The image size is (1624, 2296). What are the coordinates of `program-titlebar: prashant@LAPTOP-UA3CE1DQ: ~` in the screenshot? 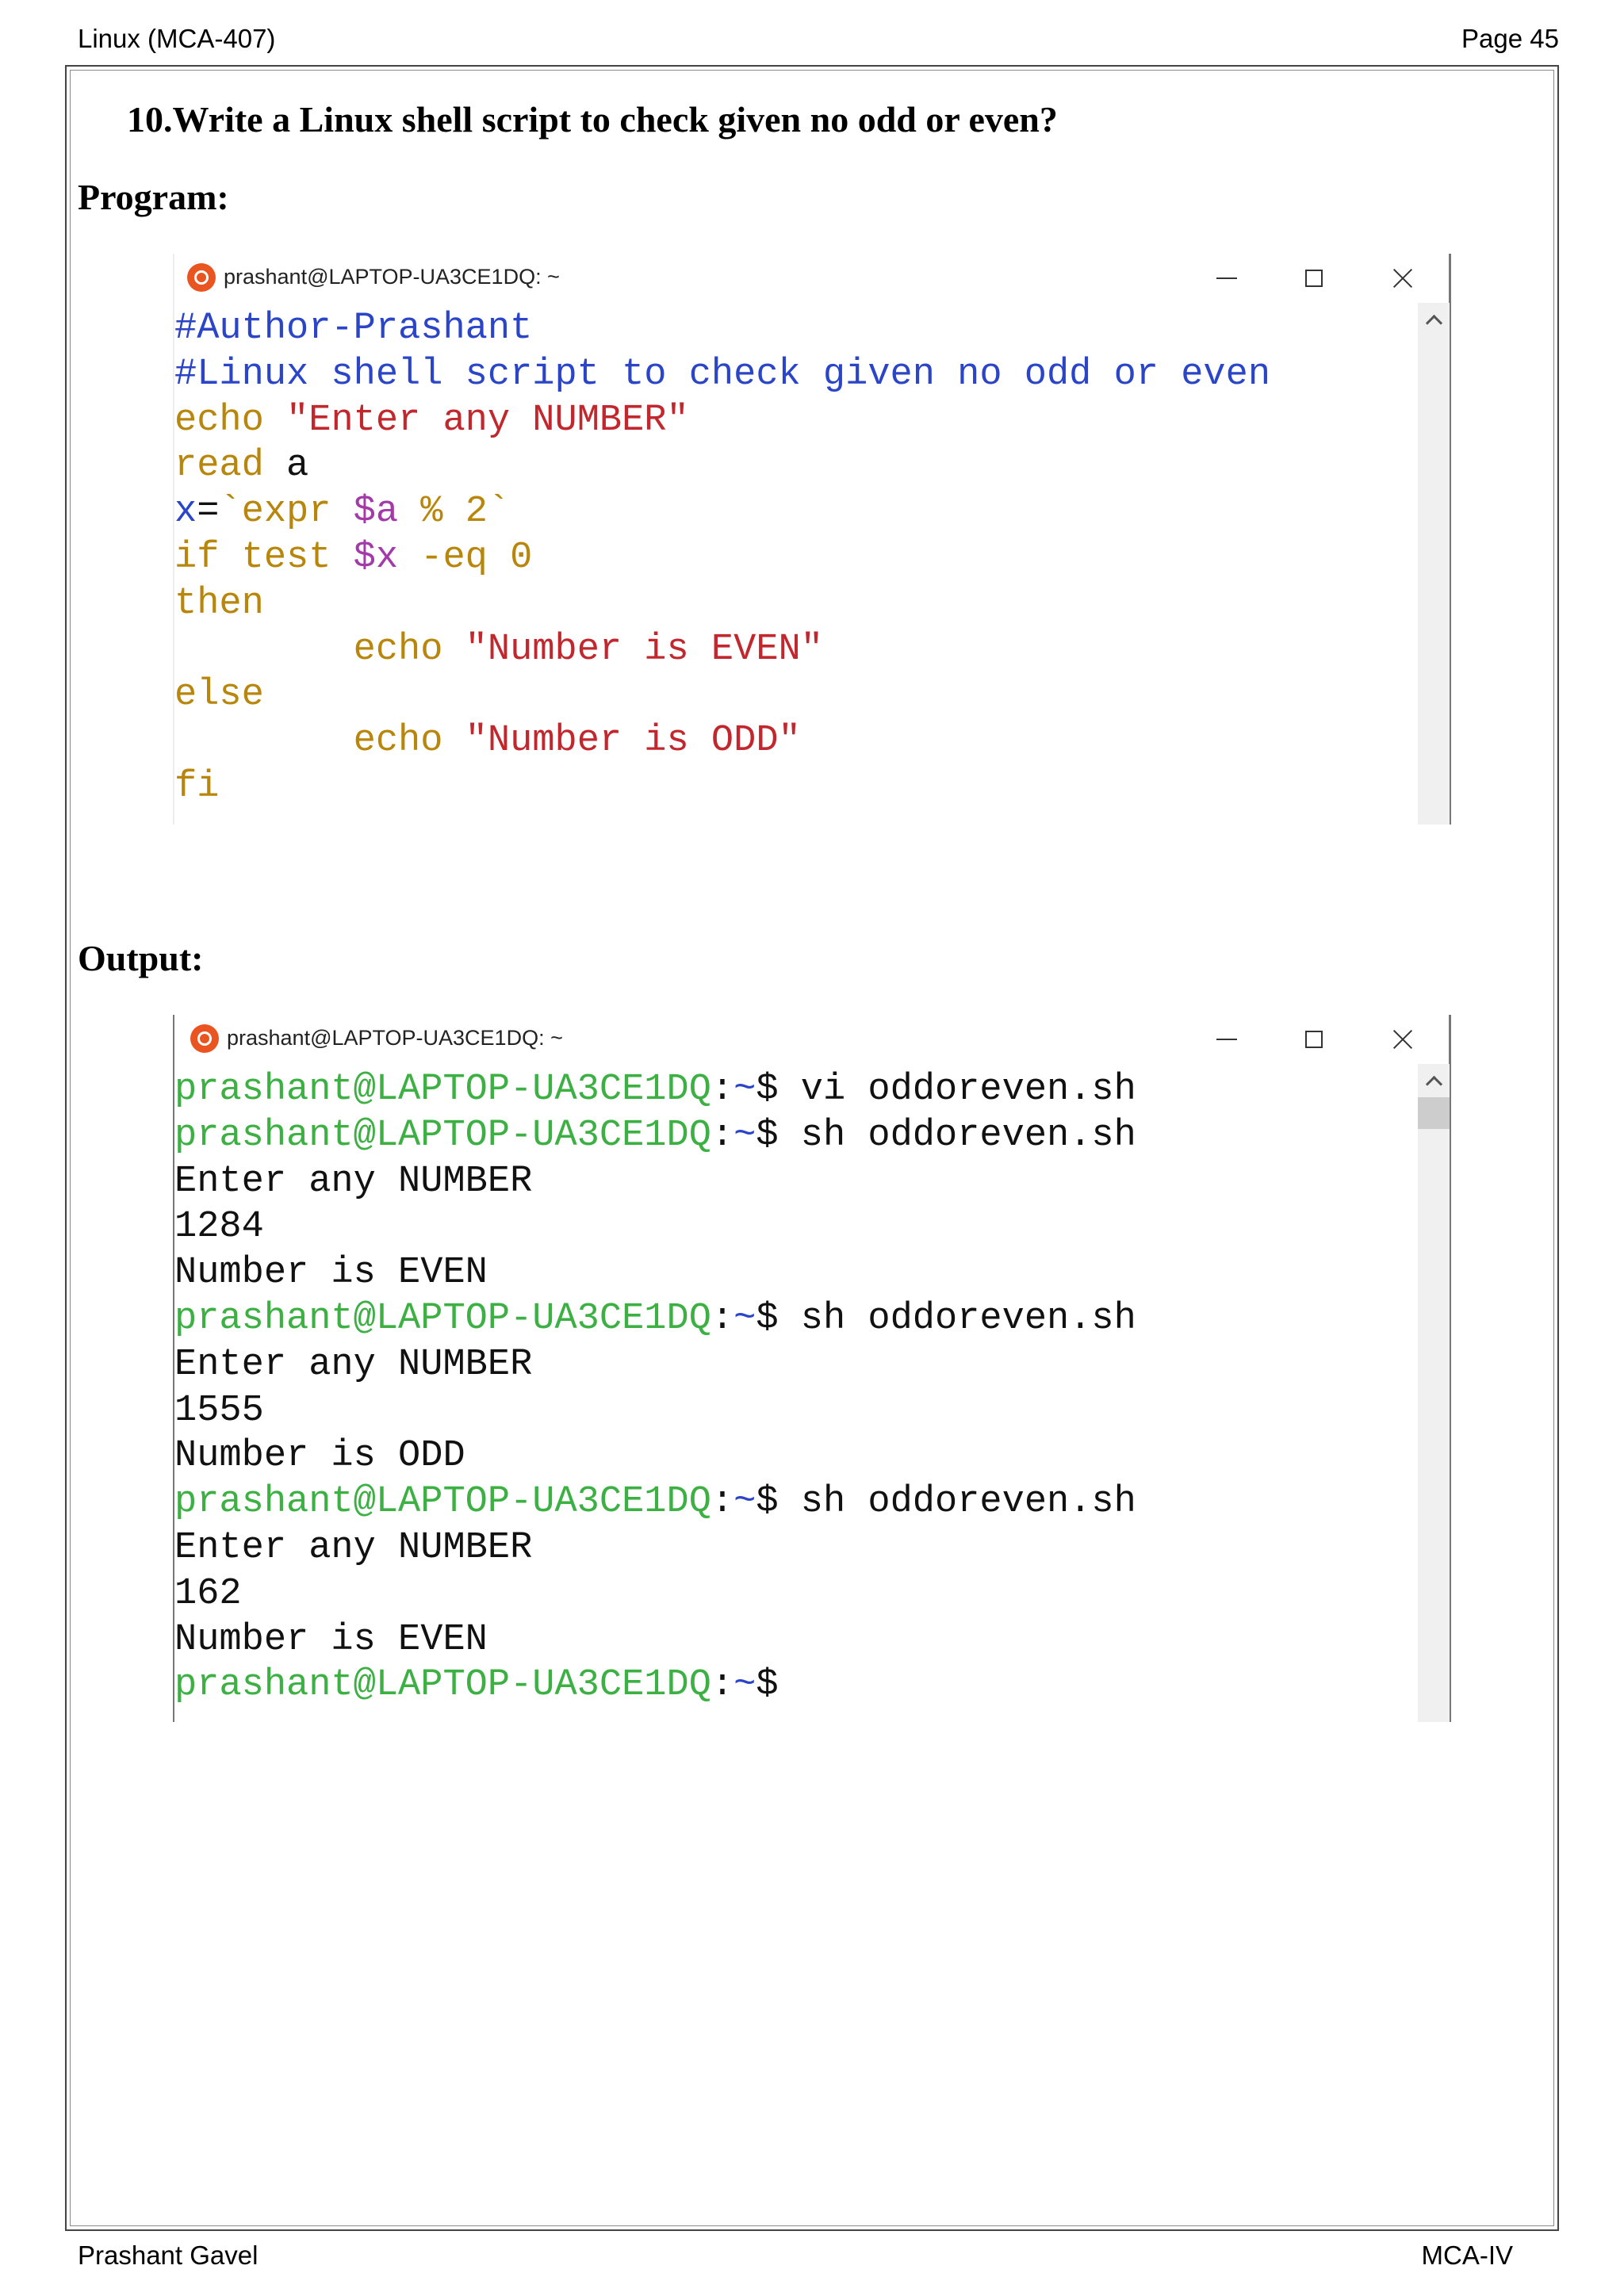 It's located at (812, 277).